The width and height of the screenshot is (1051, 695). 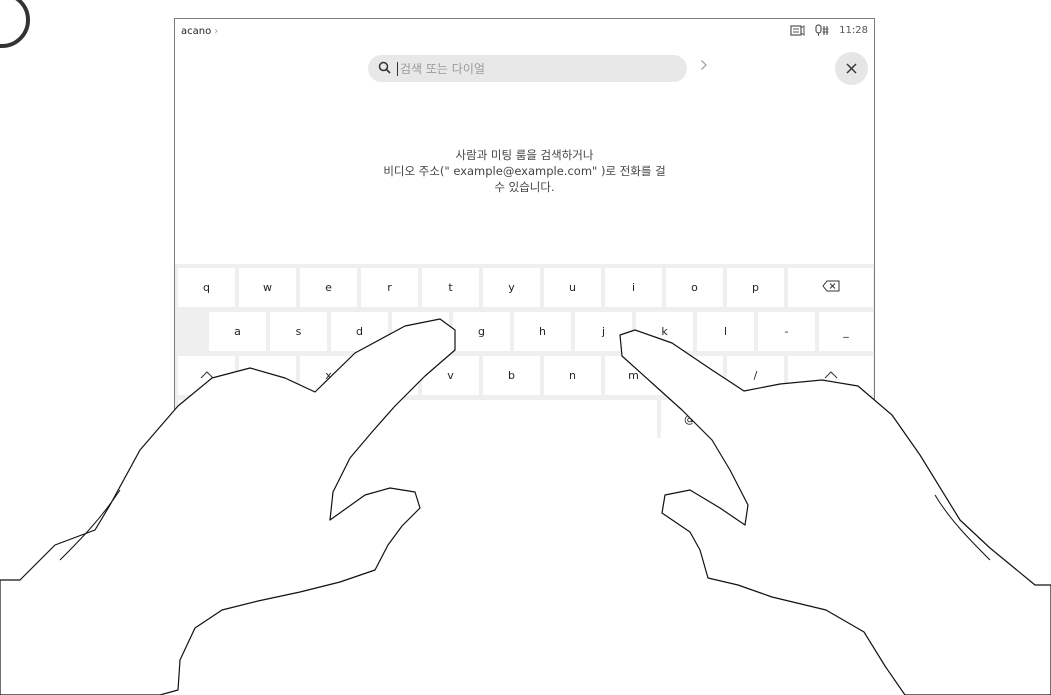 I want to click on shift-key-left, so click(x=206, y=375).